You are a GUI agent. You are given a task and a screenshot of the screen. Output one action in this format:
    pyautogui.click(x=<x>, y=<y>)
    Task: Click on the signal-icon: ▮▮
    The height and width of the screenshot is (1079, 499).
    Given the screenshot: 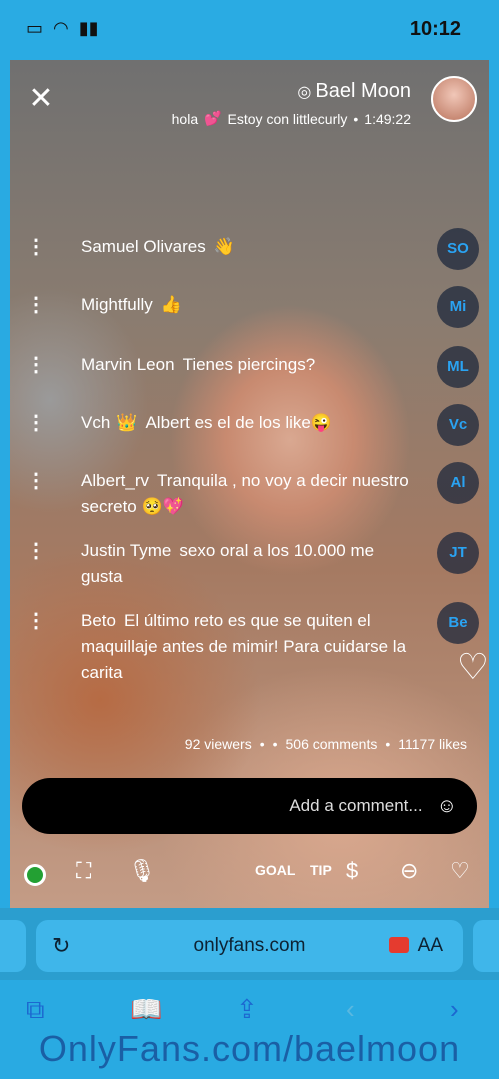 What is the action you would take?
    pyautogui.click(x=88, y=28)
    